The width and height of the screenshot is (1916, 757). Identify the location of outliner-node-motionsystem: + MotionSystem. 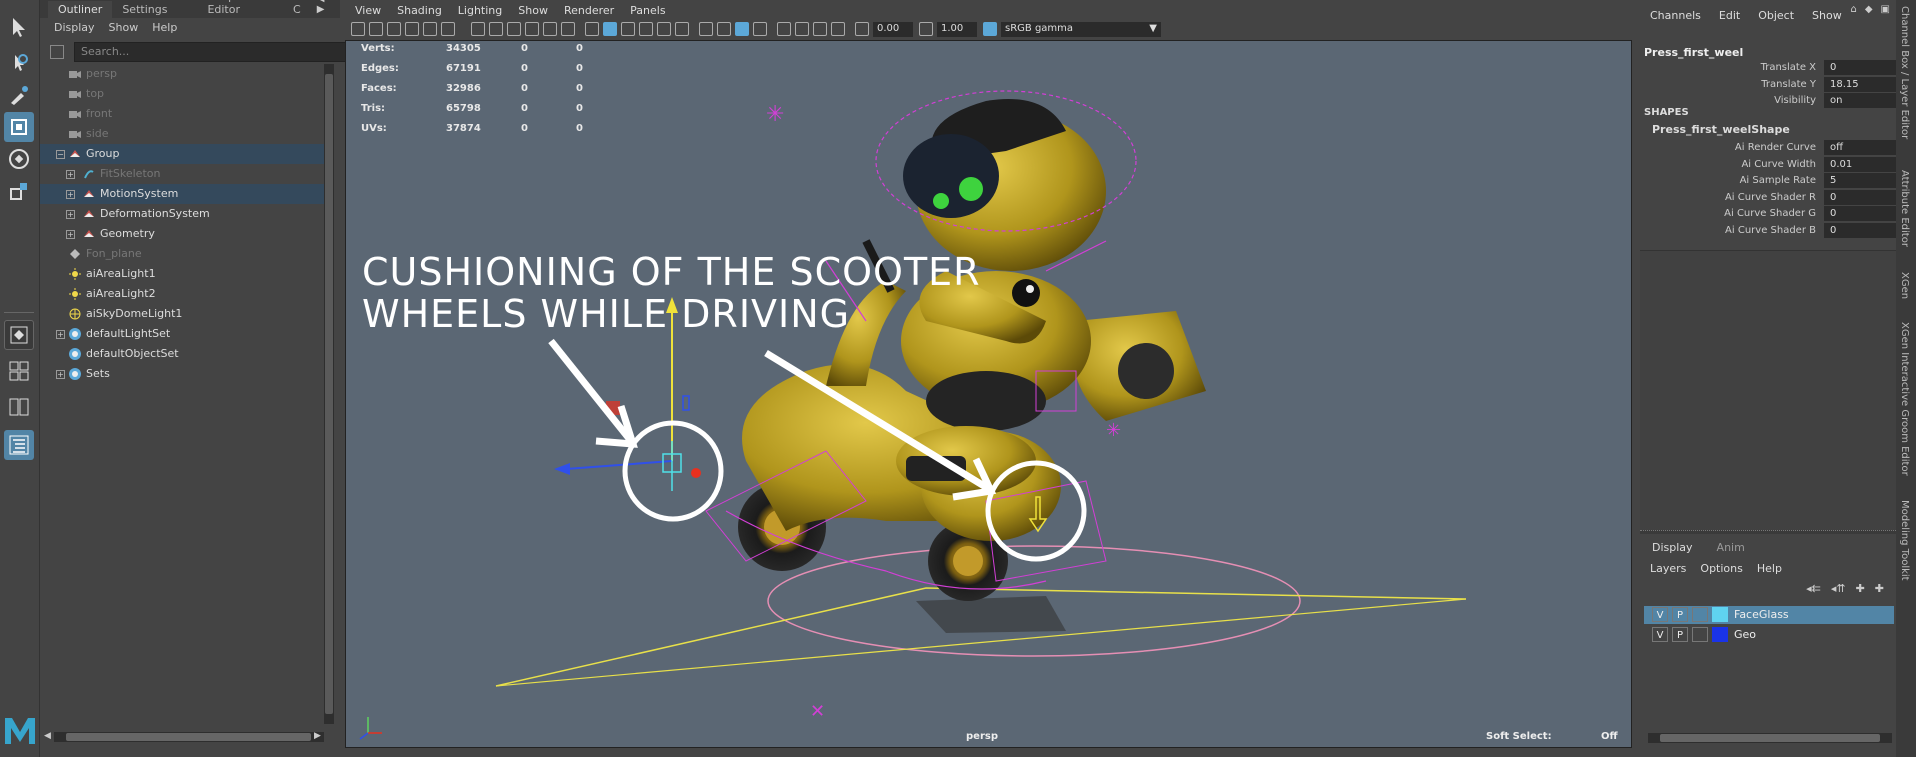
(182, 194).